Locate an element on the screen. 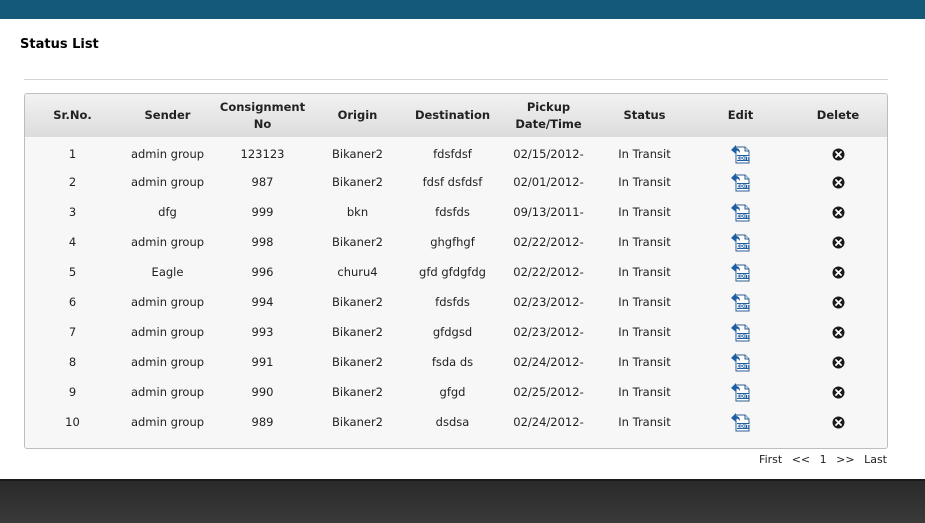 This screenshot has width=925, height=523. header-consignment-line2: No is located at coordinates (262, 123).